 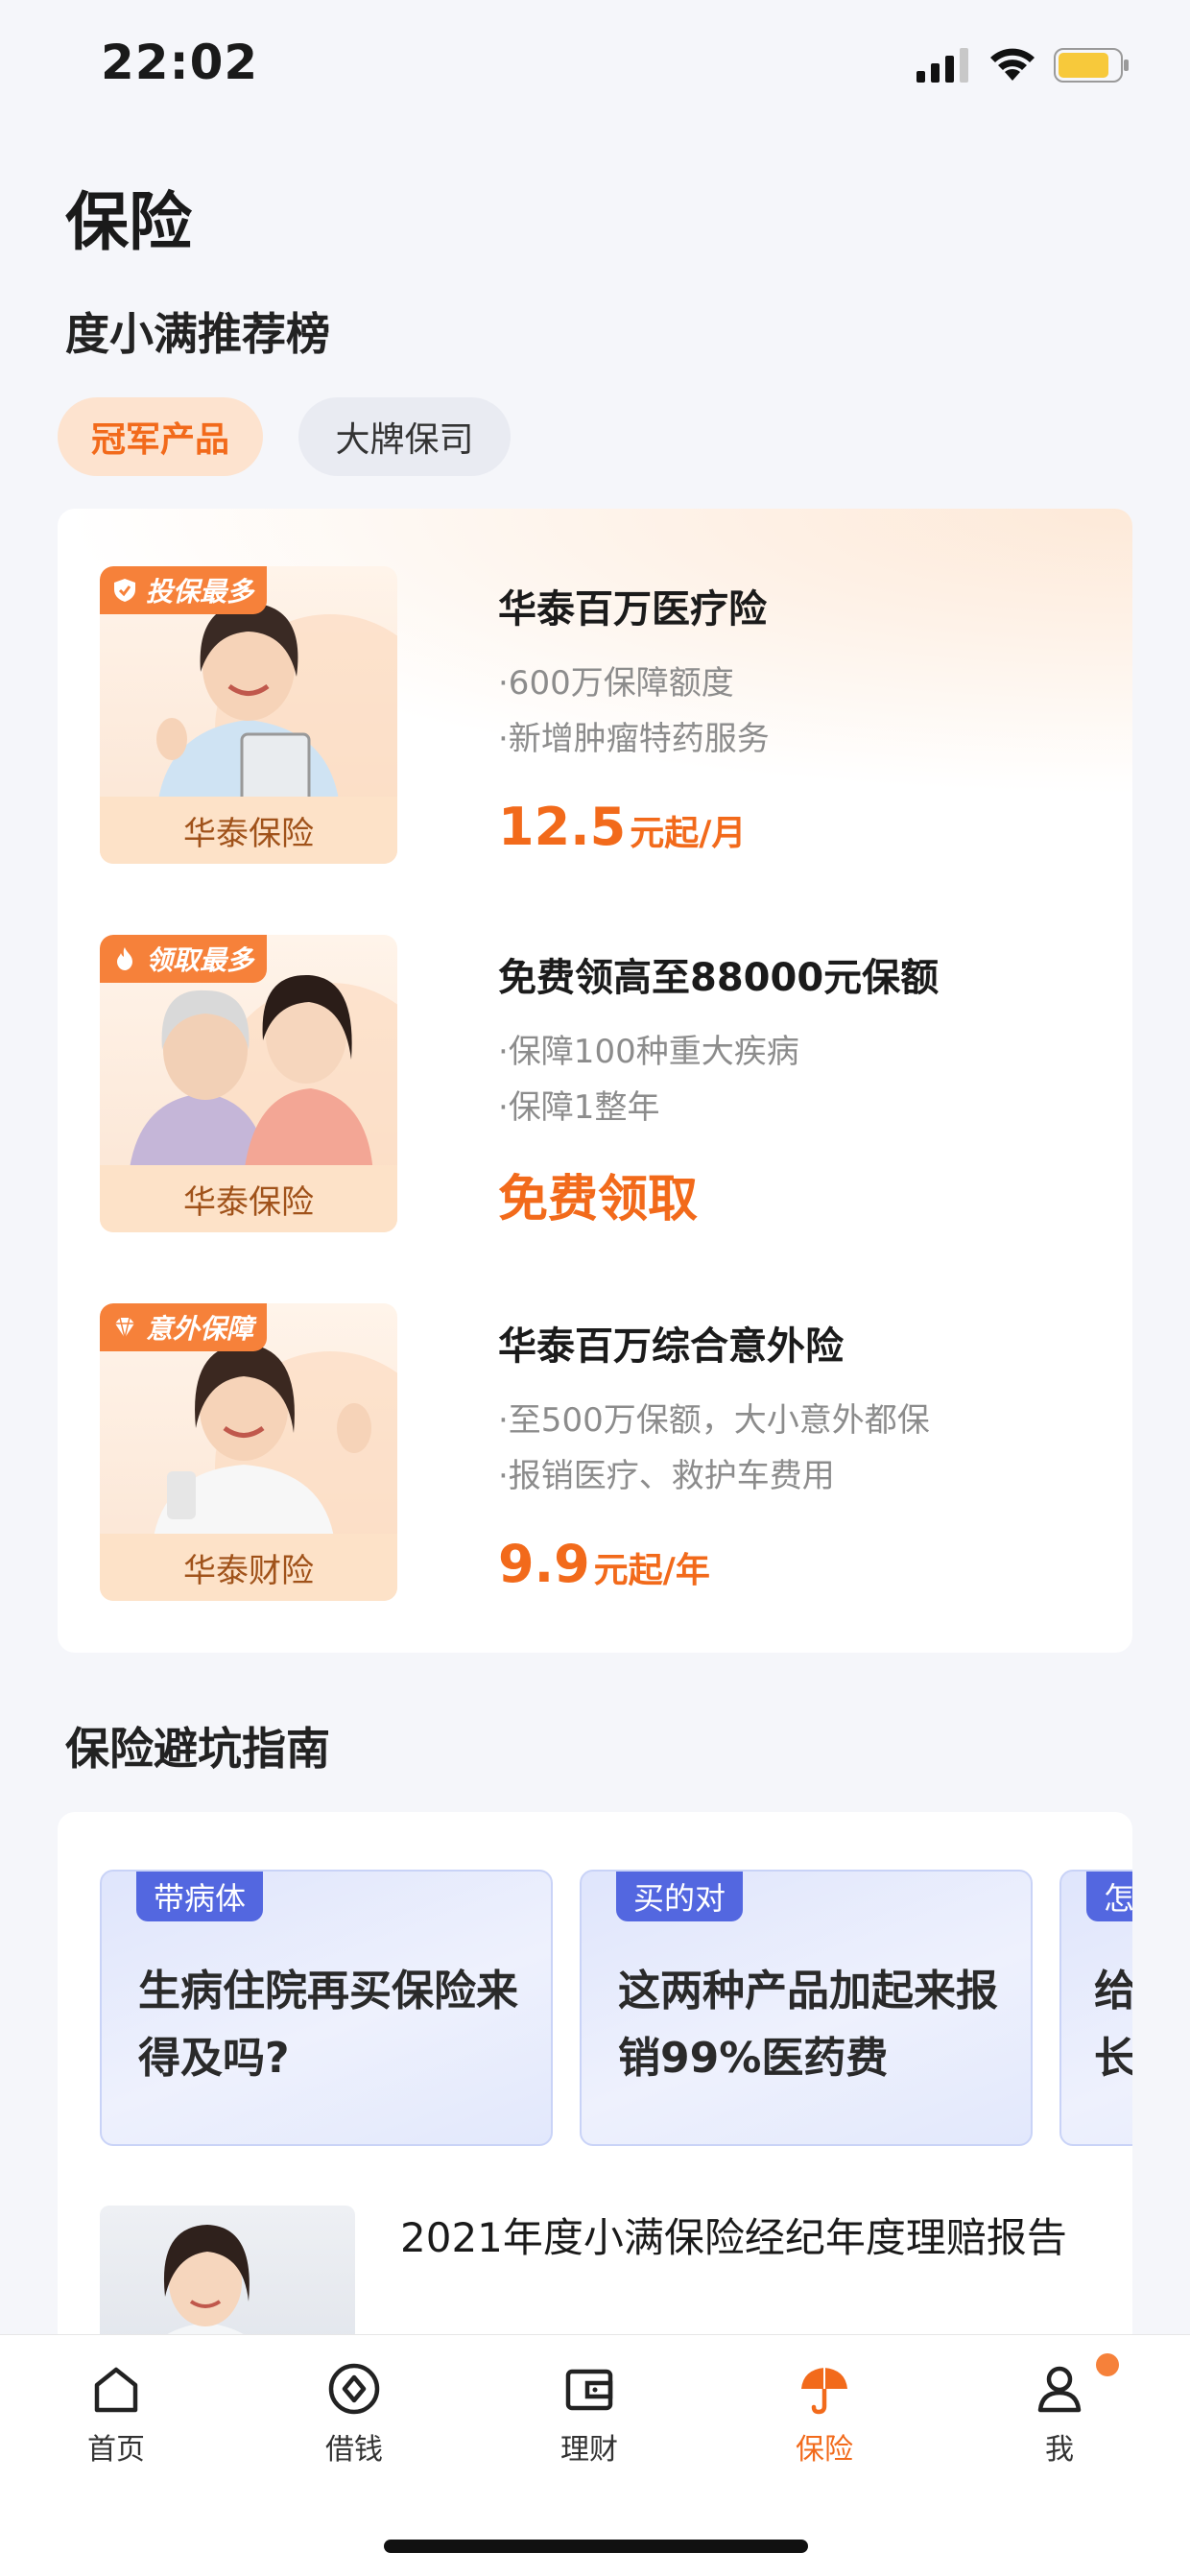 What do you see at coordinates (124, 1328) in the screenshot?
I see `diamond-icon` at bounding box center [124, 1328].